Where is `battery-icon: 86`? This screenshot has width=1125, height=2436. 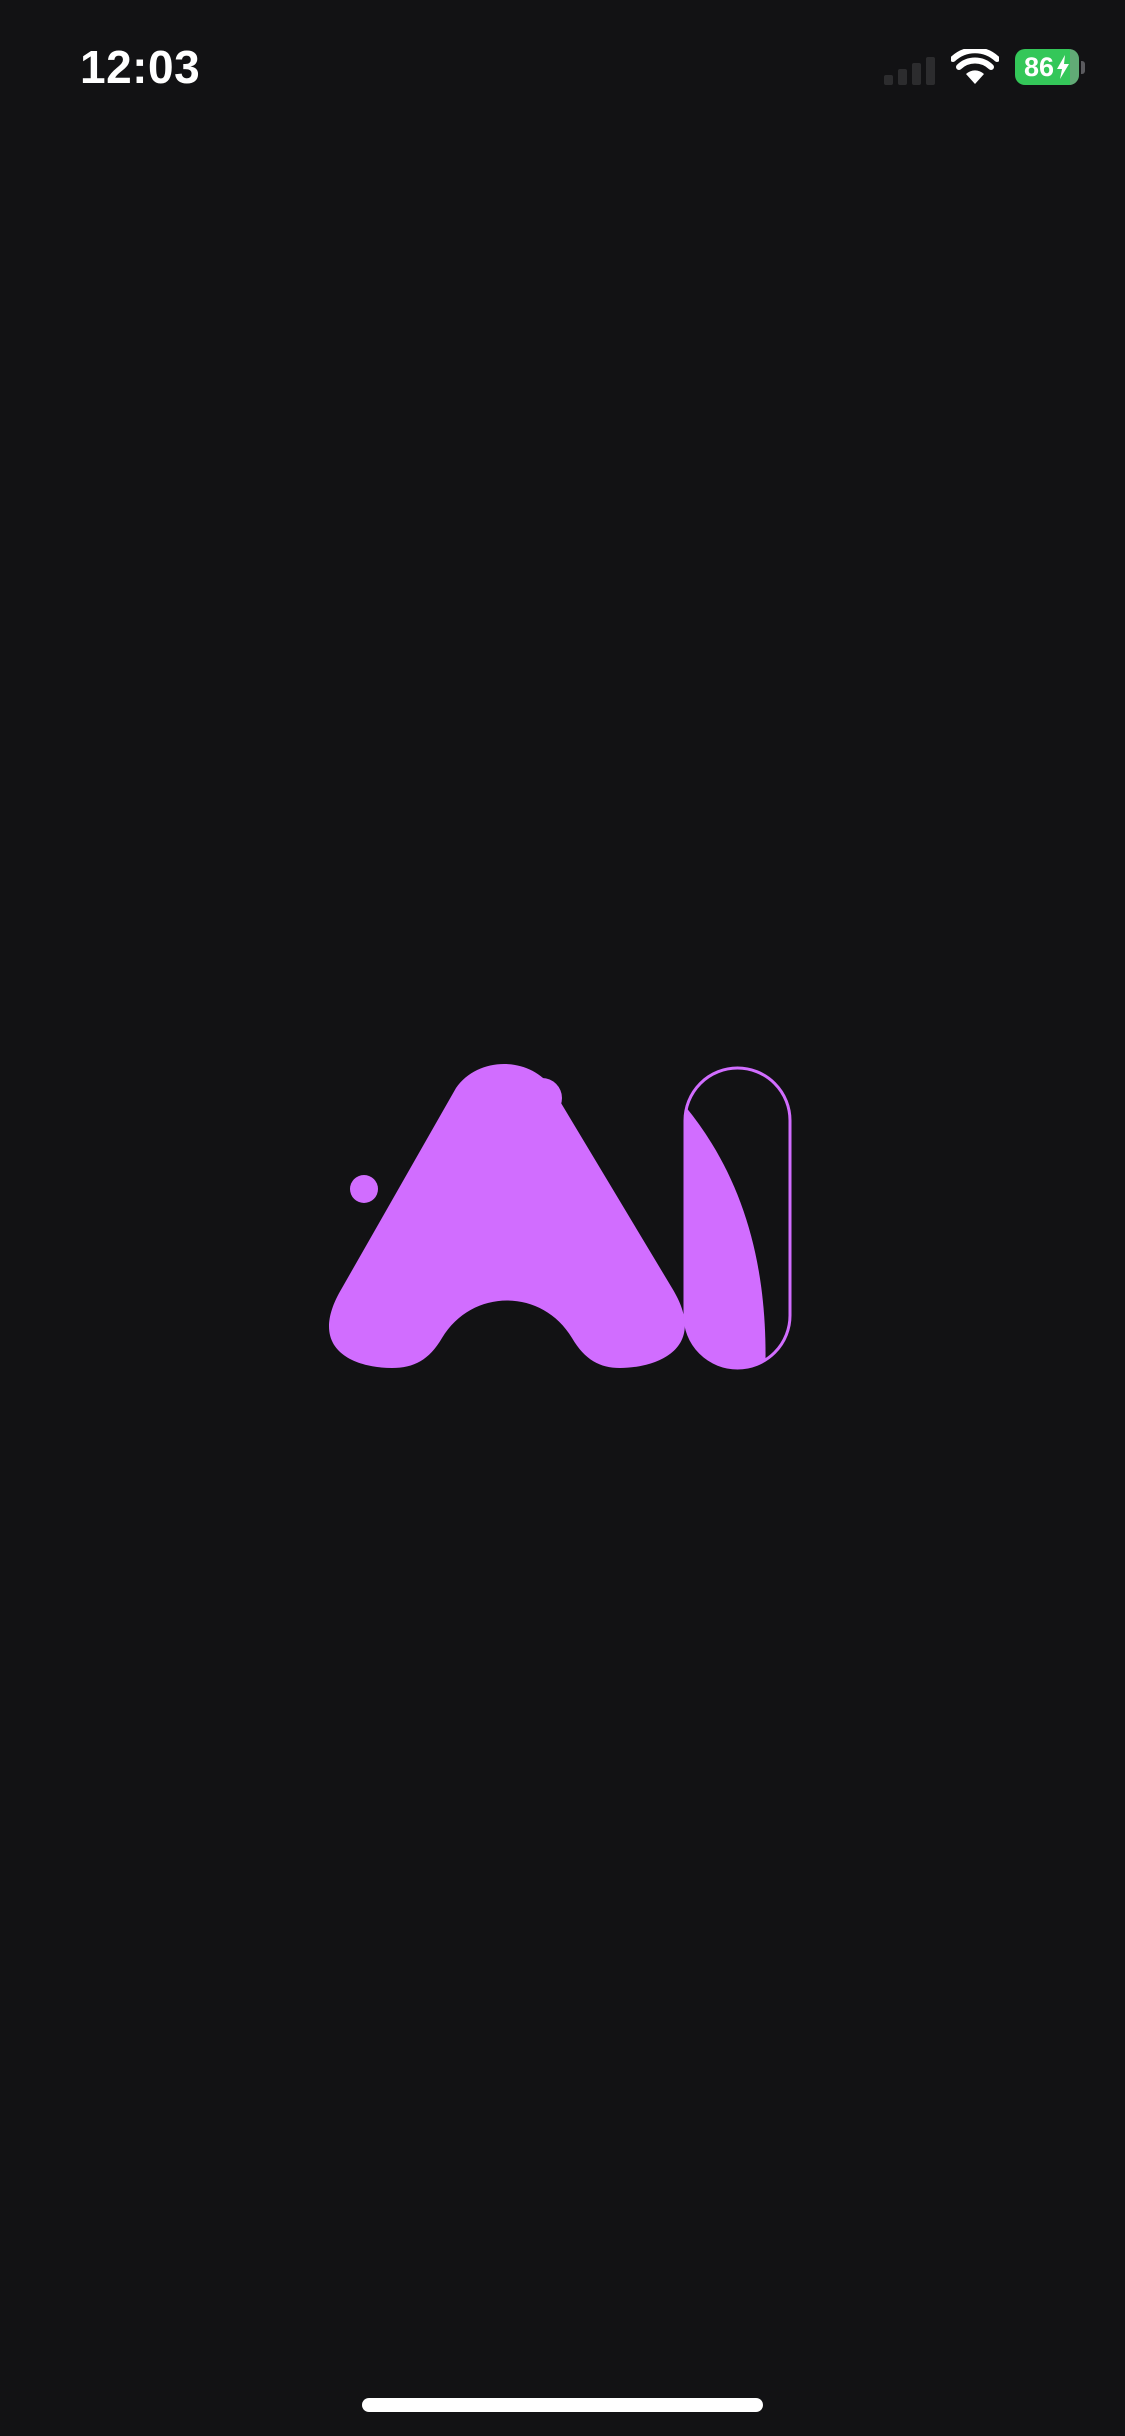
battery-icon: 86 is located at coordinates (1050, 67).